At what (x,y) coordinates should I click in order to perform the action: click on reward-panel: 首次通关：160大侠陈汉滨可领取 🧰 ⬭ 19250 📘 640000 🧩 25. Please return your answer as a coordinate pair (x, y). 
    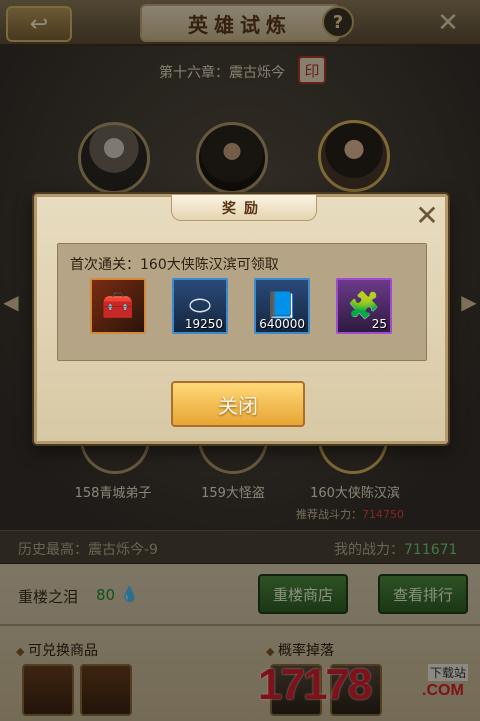
    Looking at the image, I should click on (242, 302).